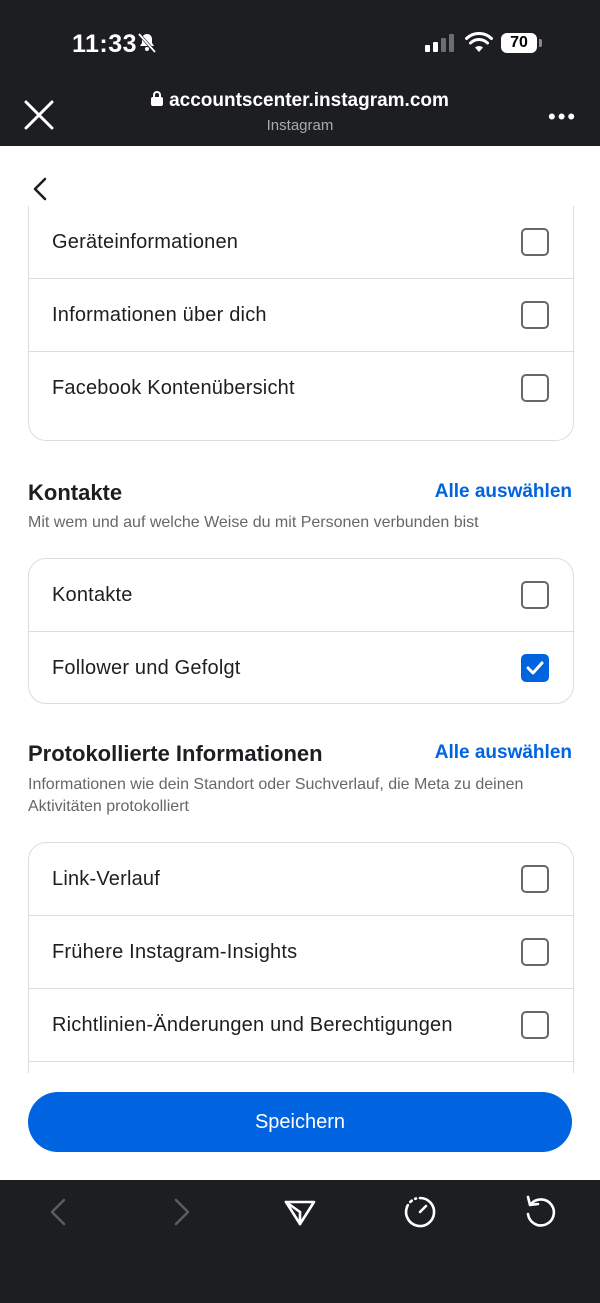 This screenshot has width=600, height=1303. What do you see at coordinates (173, 388) in the screenshot?
I see `option-label: Facebook Kontenübersicht` at bounding box center [173, 388].